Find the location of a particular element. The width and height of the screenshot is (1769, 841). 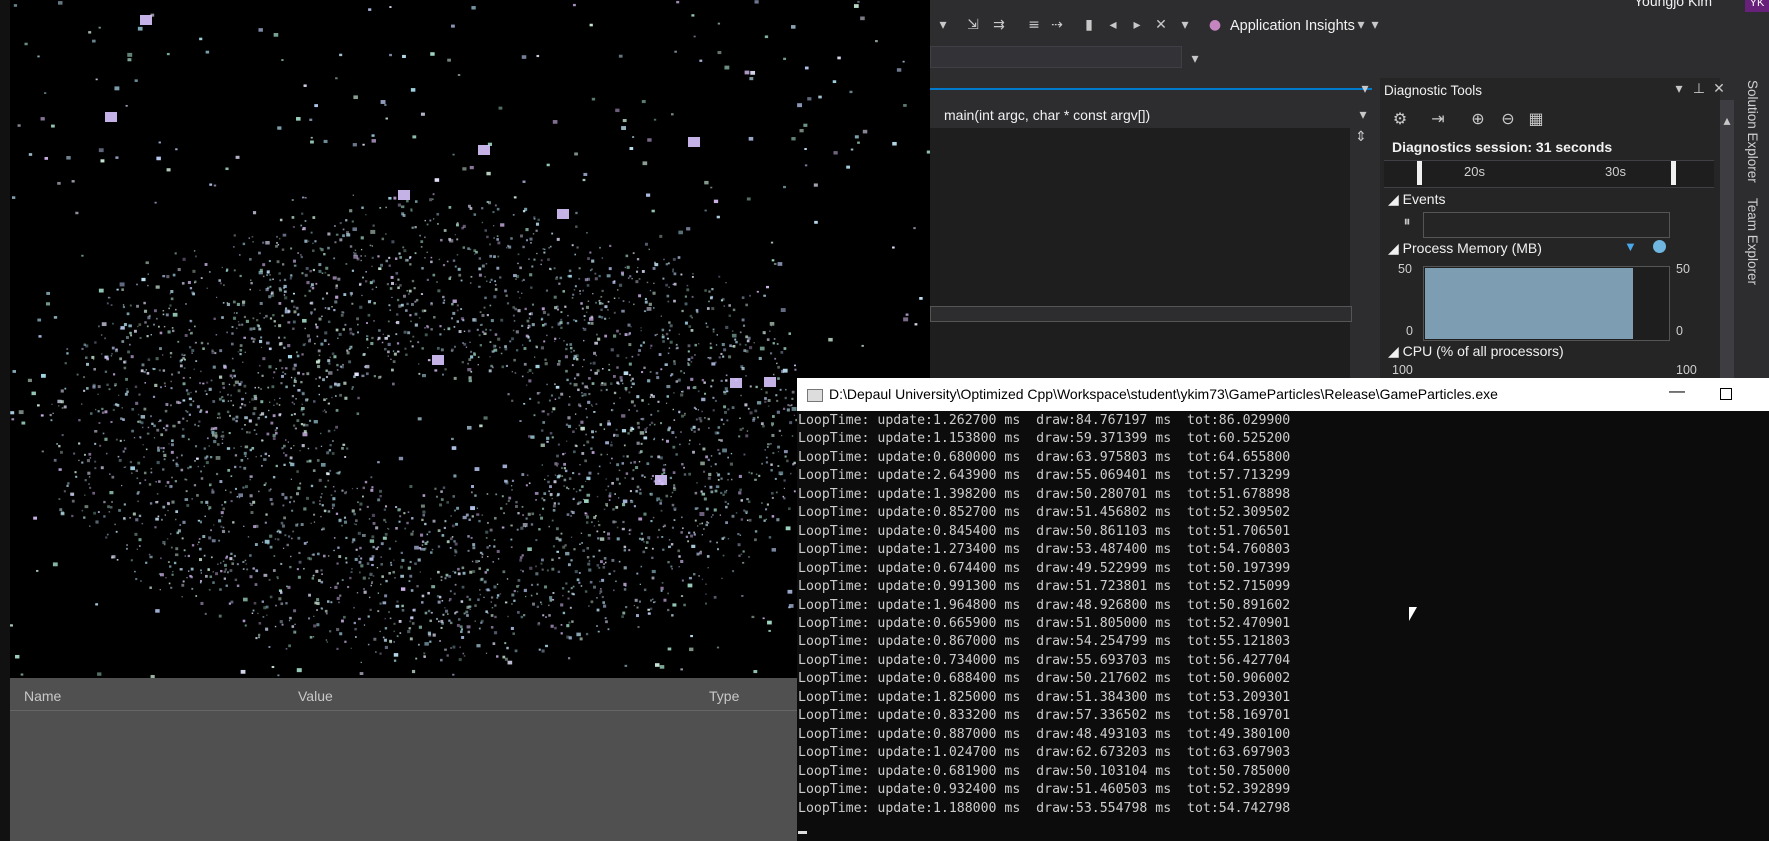

timeline-ruler is located at coordinates (1549, 174).